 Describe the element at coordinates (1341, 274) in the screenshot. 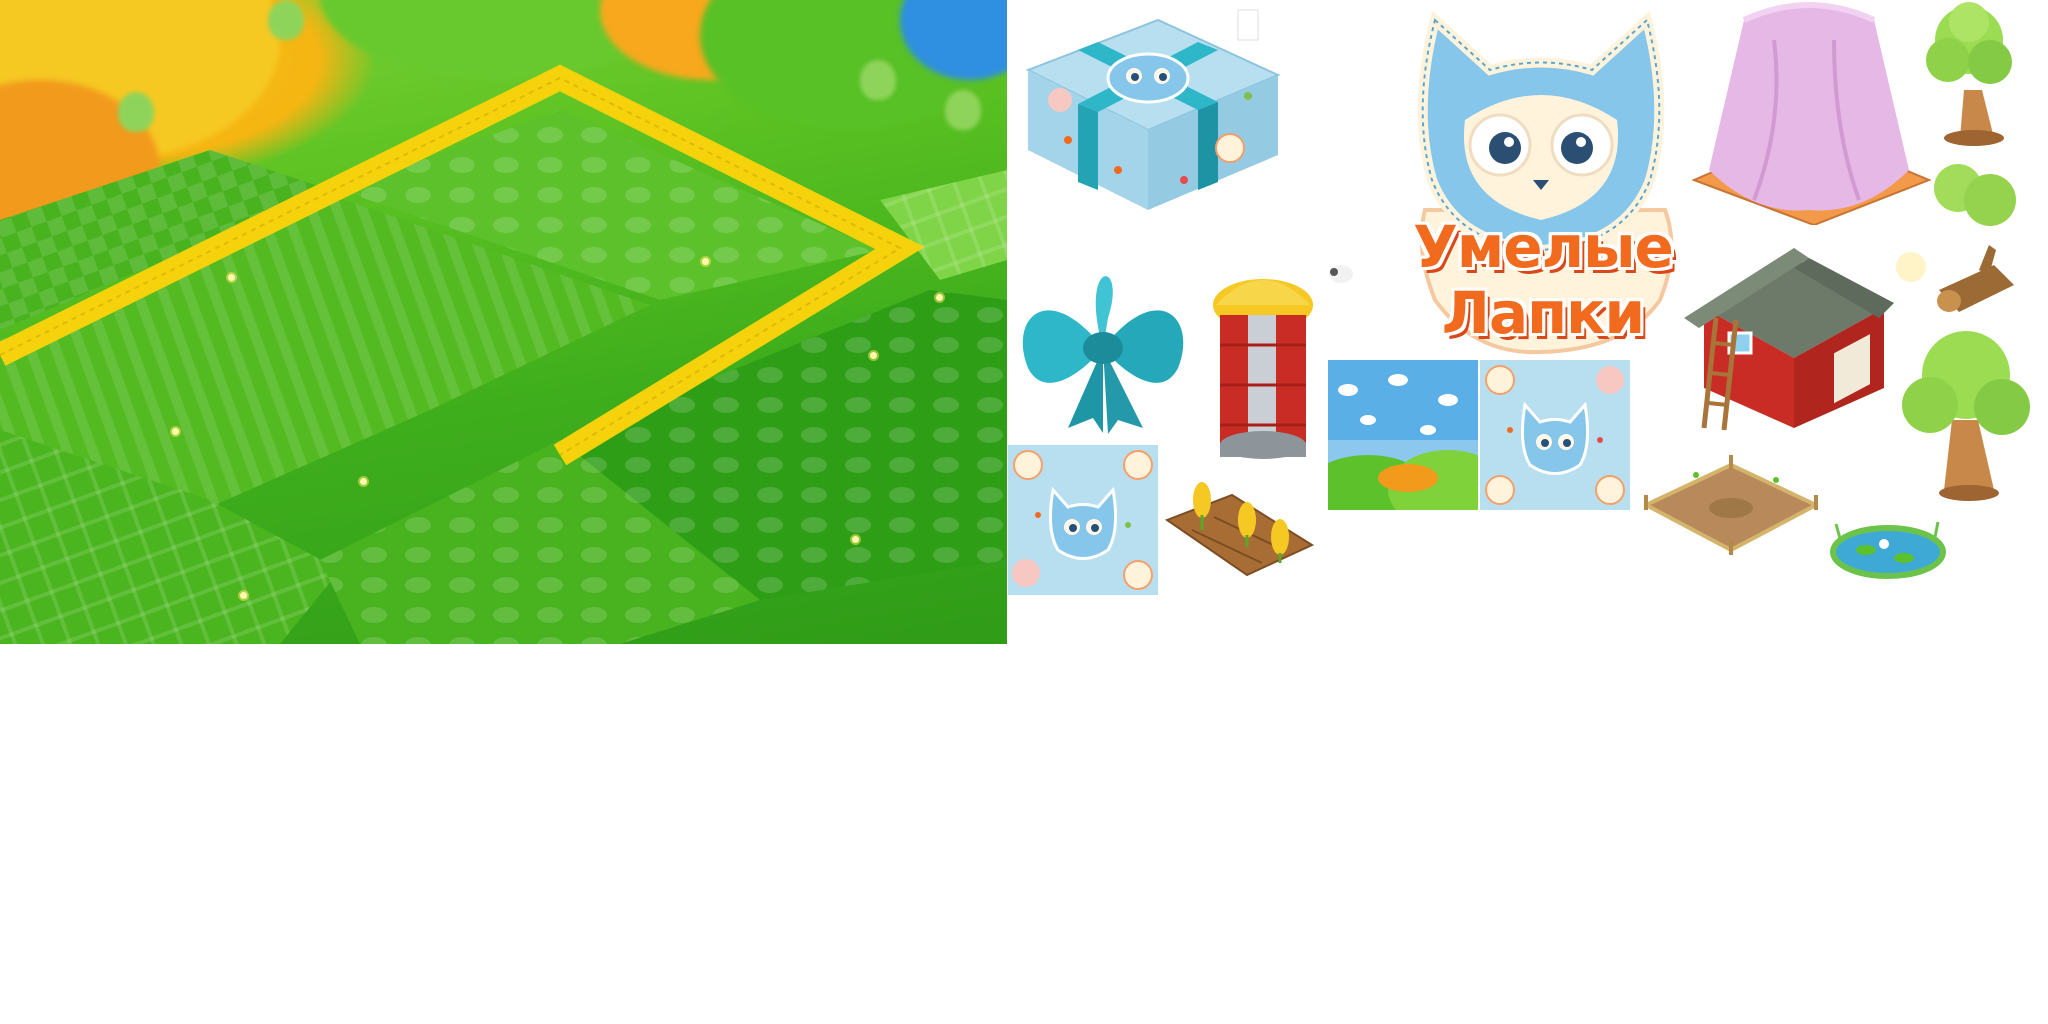

I see `sheep-icon` at that location.